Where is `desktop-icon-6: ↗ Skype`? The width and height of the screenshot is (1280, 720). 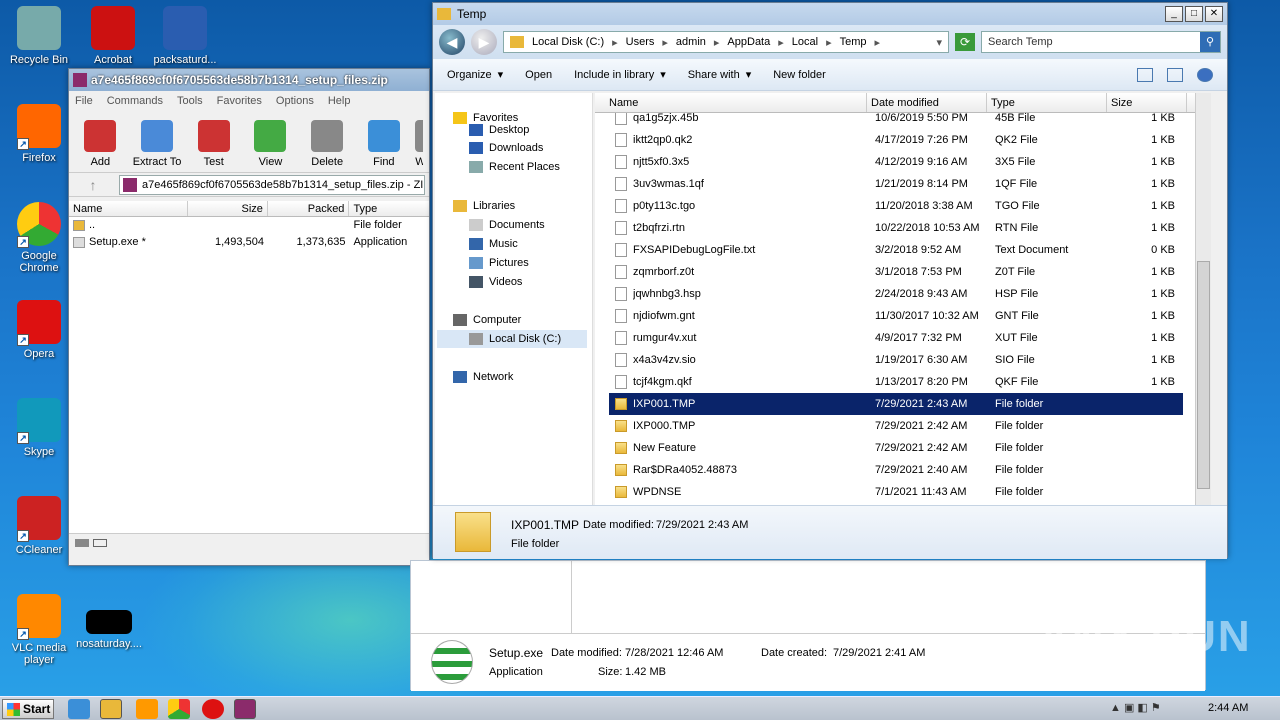
desktop-icon-6: ↗ Skype is located at coordinates (39, 428).